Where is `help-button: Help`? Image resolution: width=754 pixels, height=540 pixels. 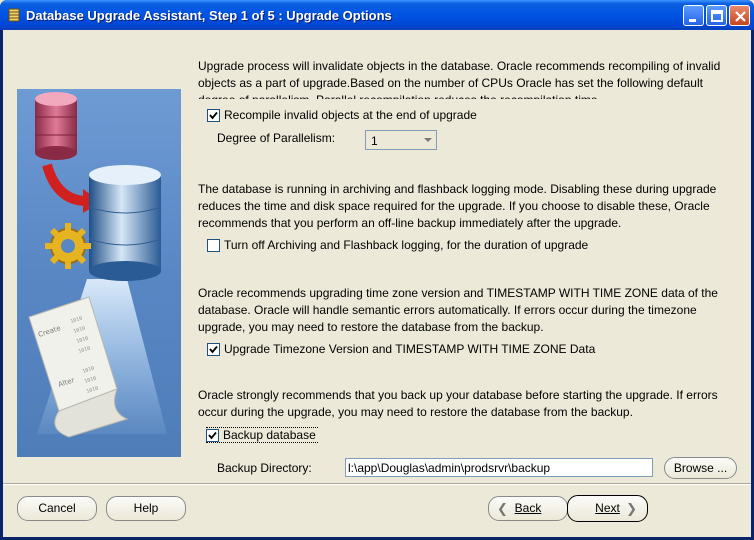 help-button: Help is located at coordinates (146, 508).